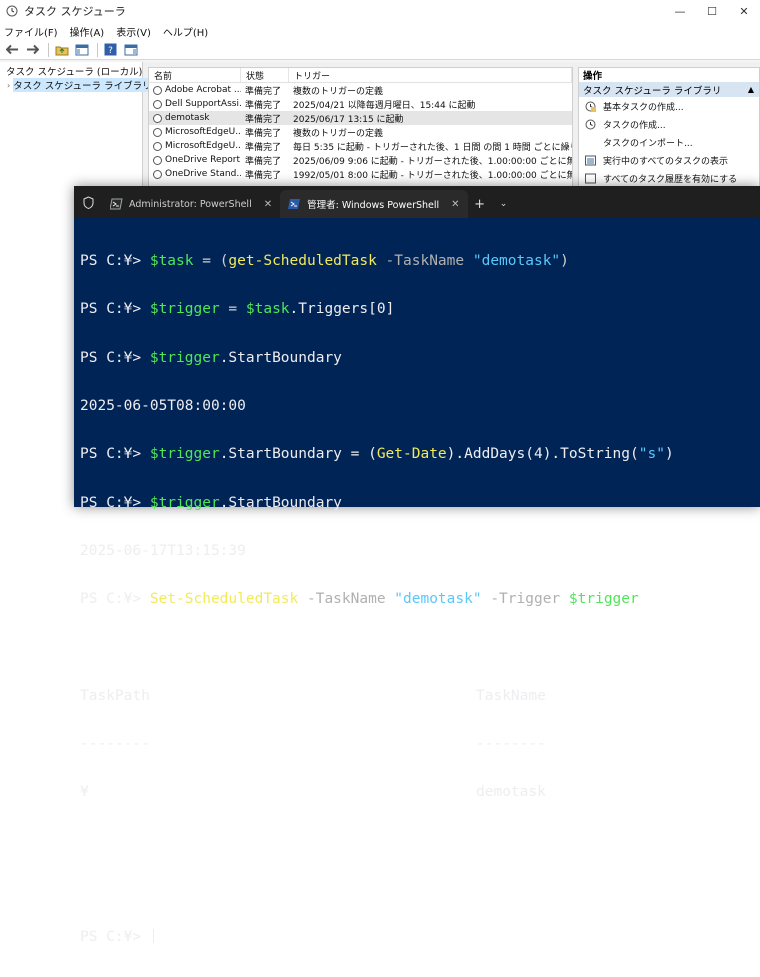  I want to click on window-controls: — ☐ ✕, so click(712, 11).